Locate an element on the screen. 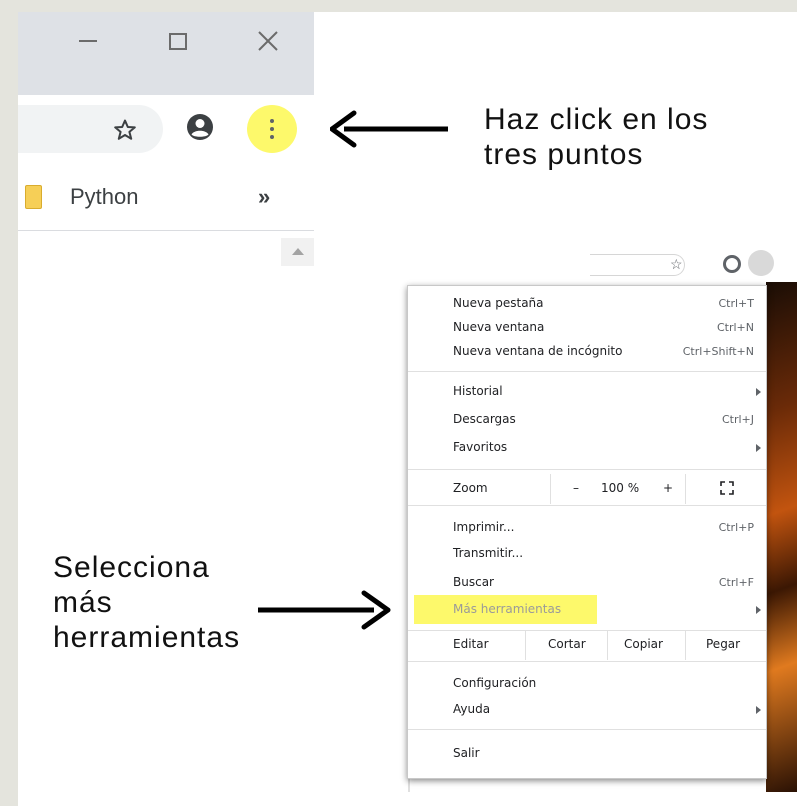  profile-icon is located at coordinates (200, 127).